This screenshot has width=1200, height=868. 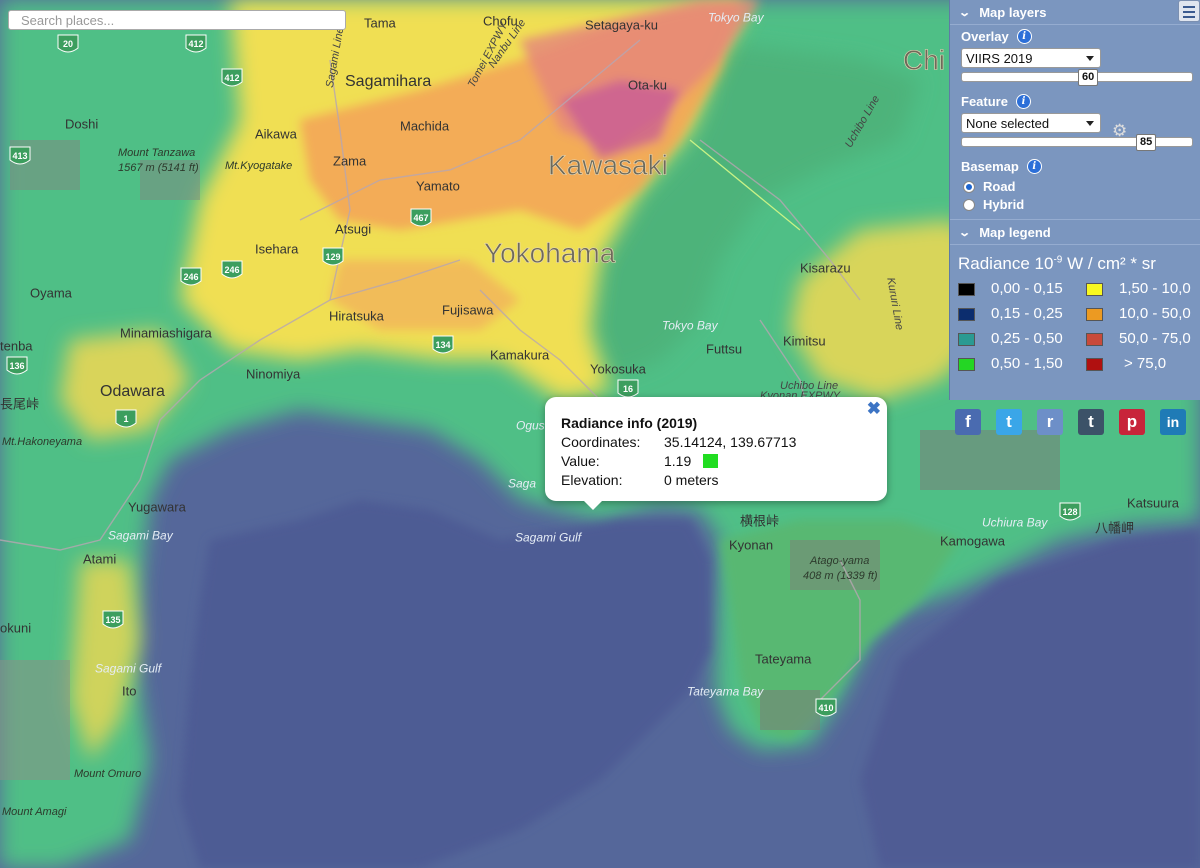 What do you see at coordinates (107, 774) in the screenshot?
I see `map-place-label: Mount Omuro` at bounding box center [107, 774].